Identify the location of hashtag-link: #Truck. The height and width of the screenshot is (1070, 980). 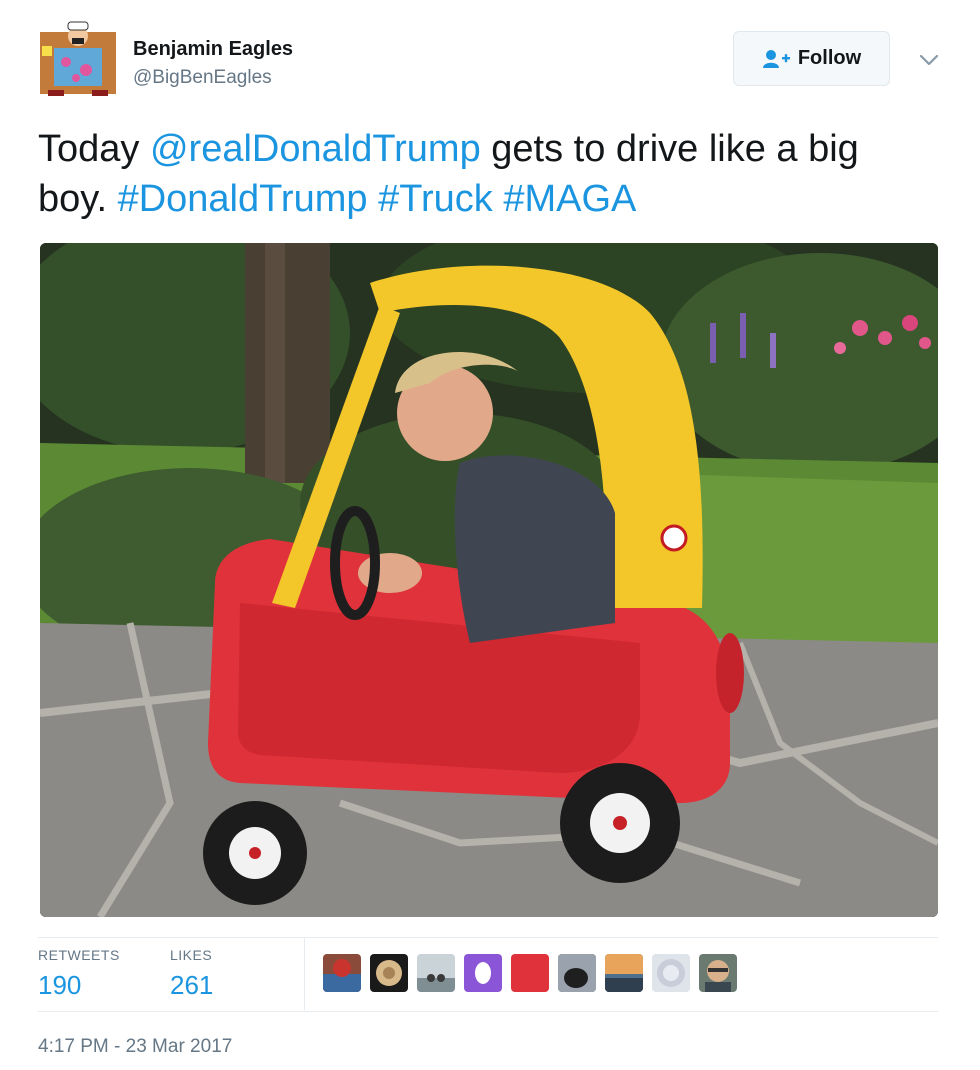
(435, 199).